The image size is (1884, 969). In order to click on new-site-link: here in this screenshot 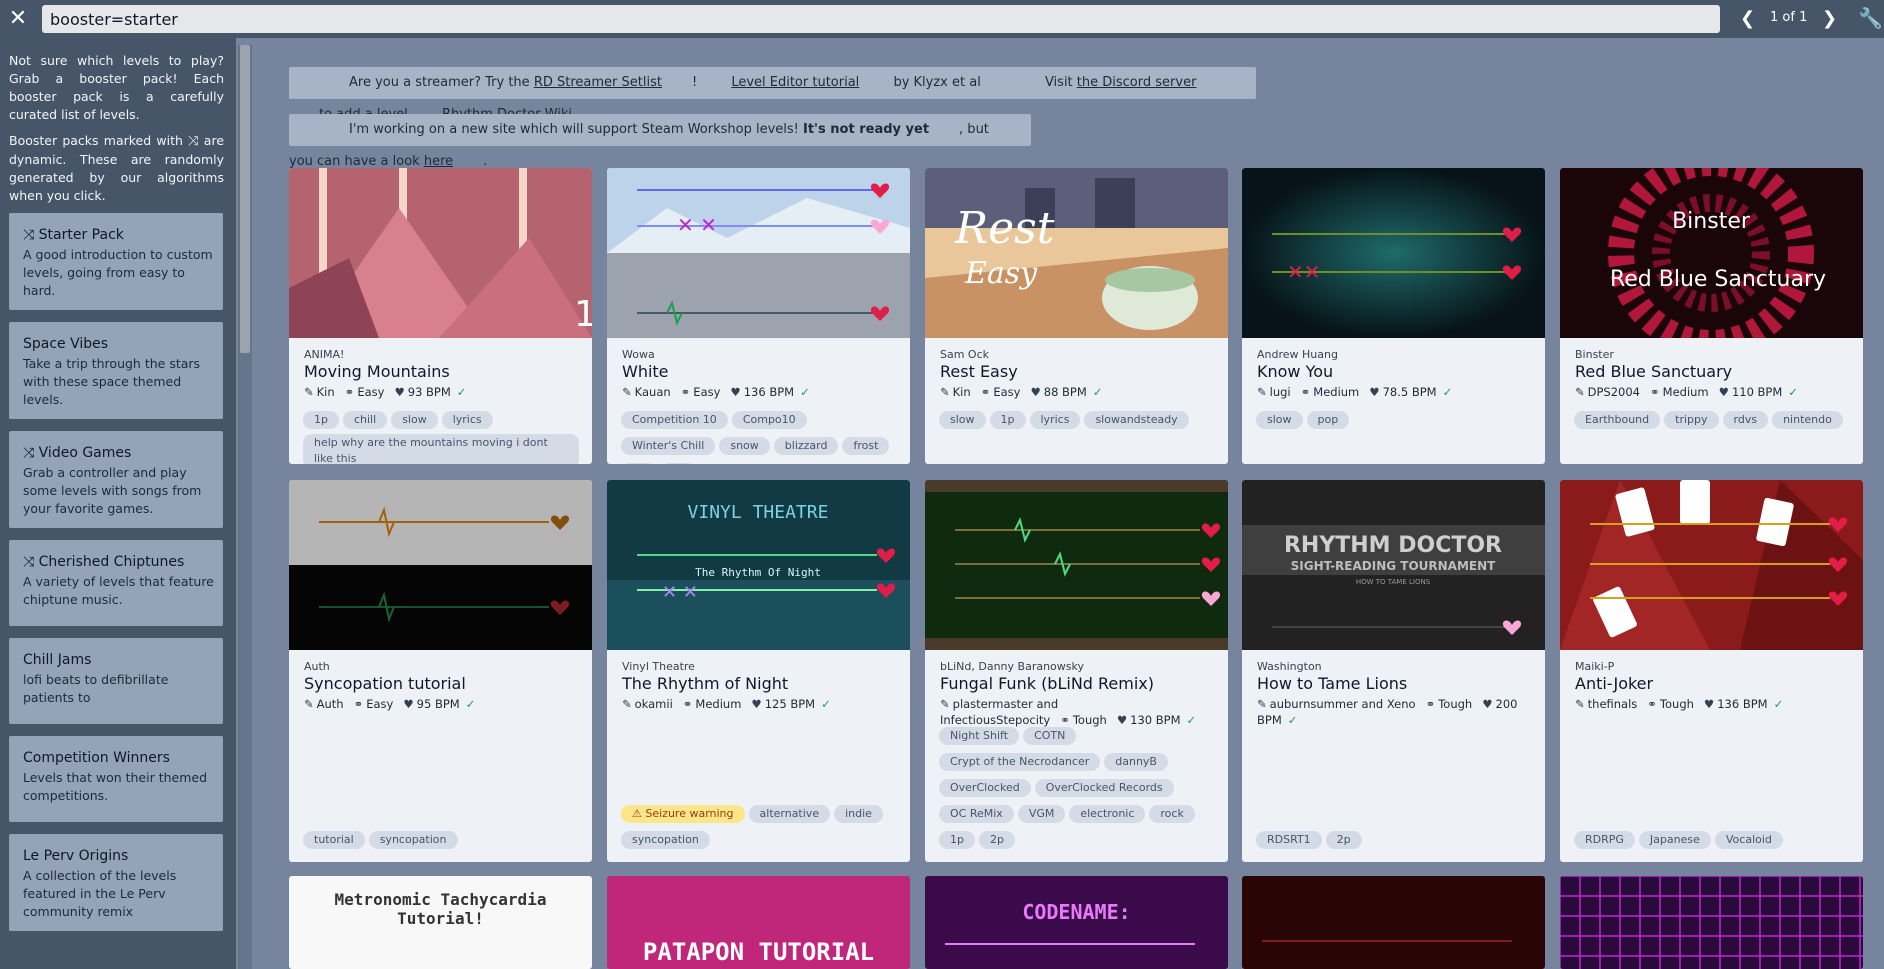, I will do `click(438, 161)`.